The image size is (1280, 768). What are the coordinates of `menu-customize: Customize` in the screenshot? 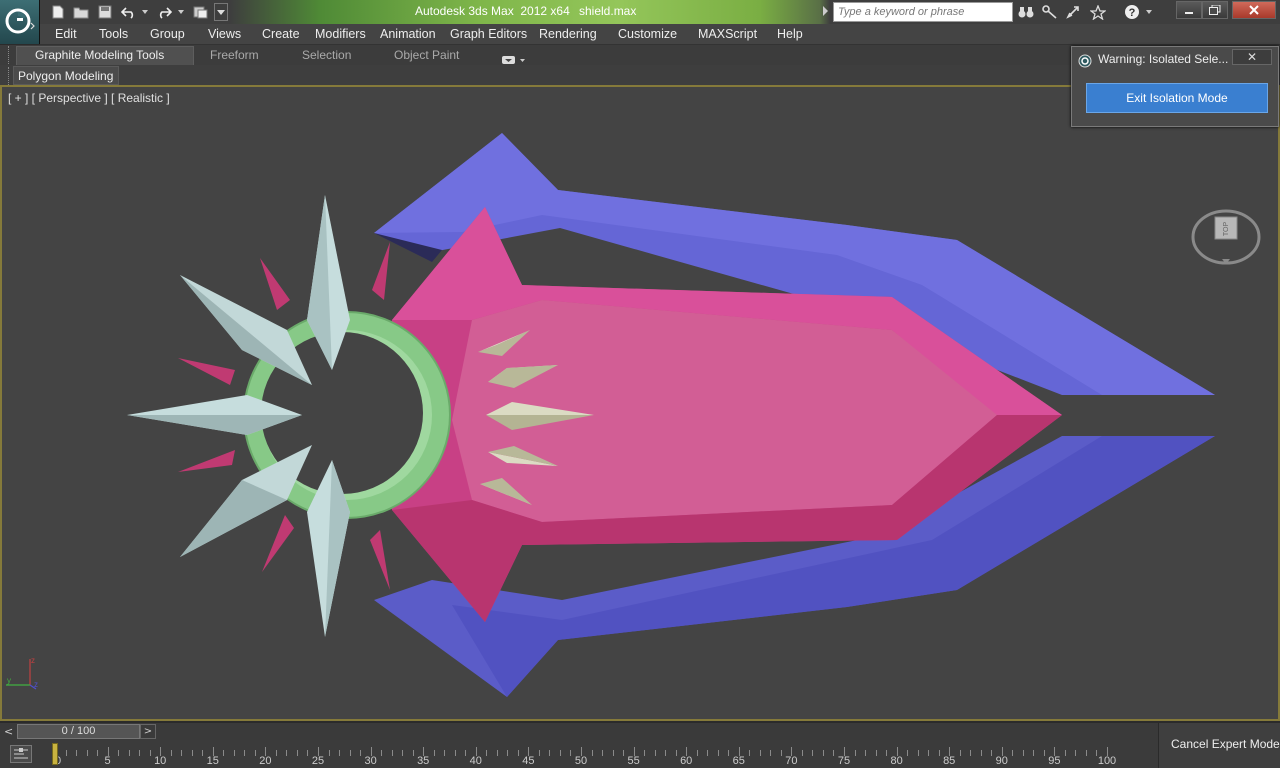 It's located at (647, 34).